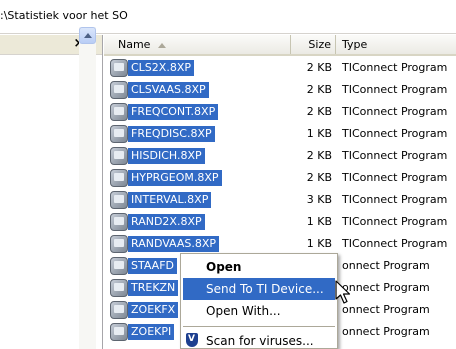 The image size is (456, 349). What do you see at coordinates (228, 17) in the screenshot?
I see `address-bar: :\Statistiek voor het SO` at bounding box center [228, 17].